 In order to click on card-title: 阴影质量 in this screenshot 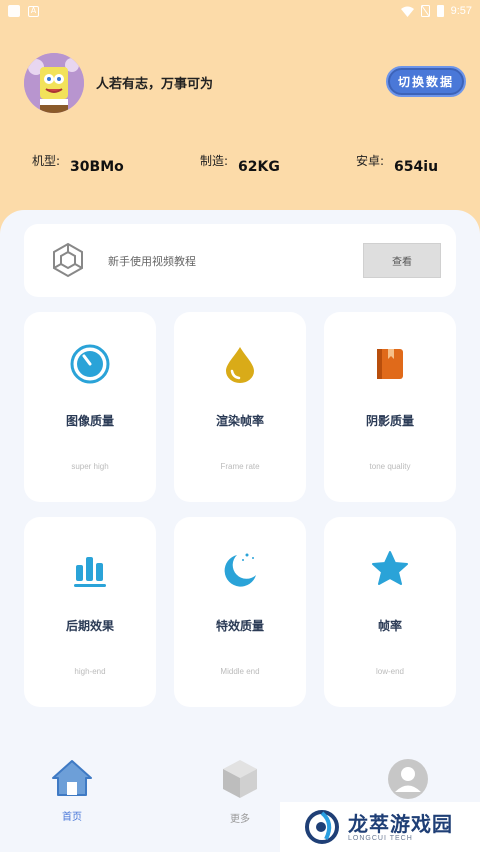, I will do `click(389, 421)`.